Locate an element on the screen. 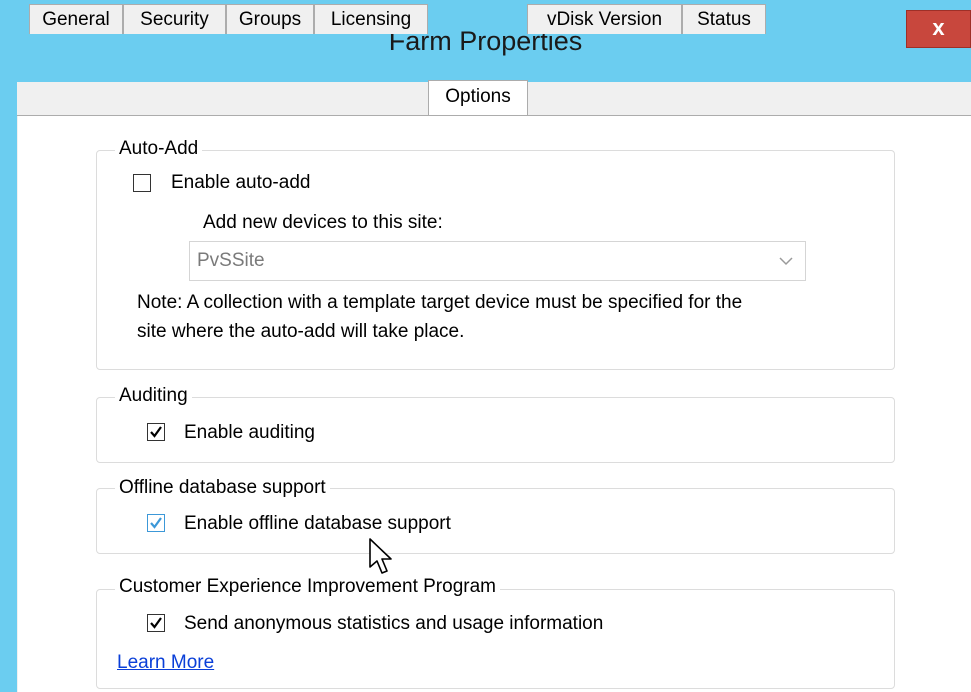 The width and height of the screenshot is (971, 692). close-icon: x is located at coordinates (938, 27).